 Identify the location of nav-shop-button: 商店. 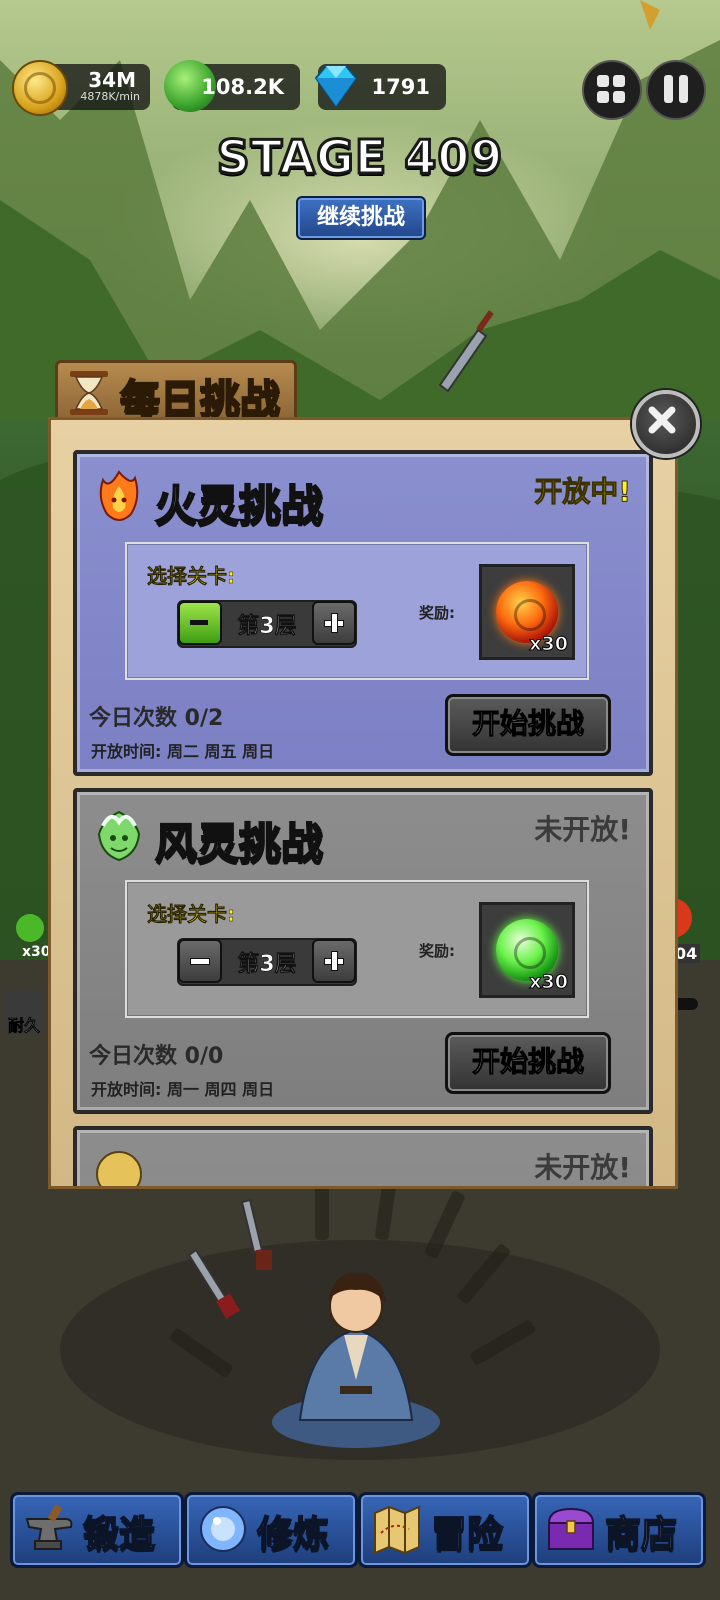
(619, 1530).